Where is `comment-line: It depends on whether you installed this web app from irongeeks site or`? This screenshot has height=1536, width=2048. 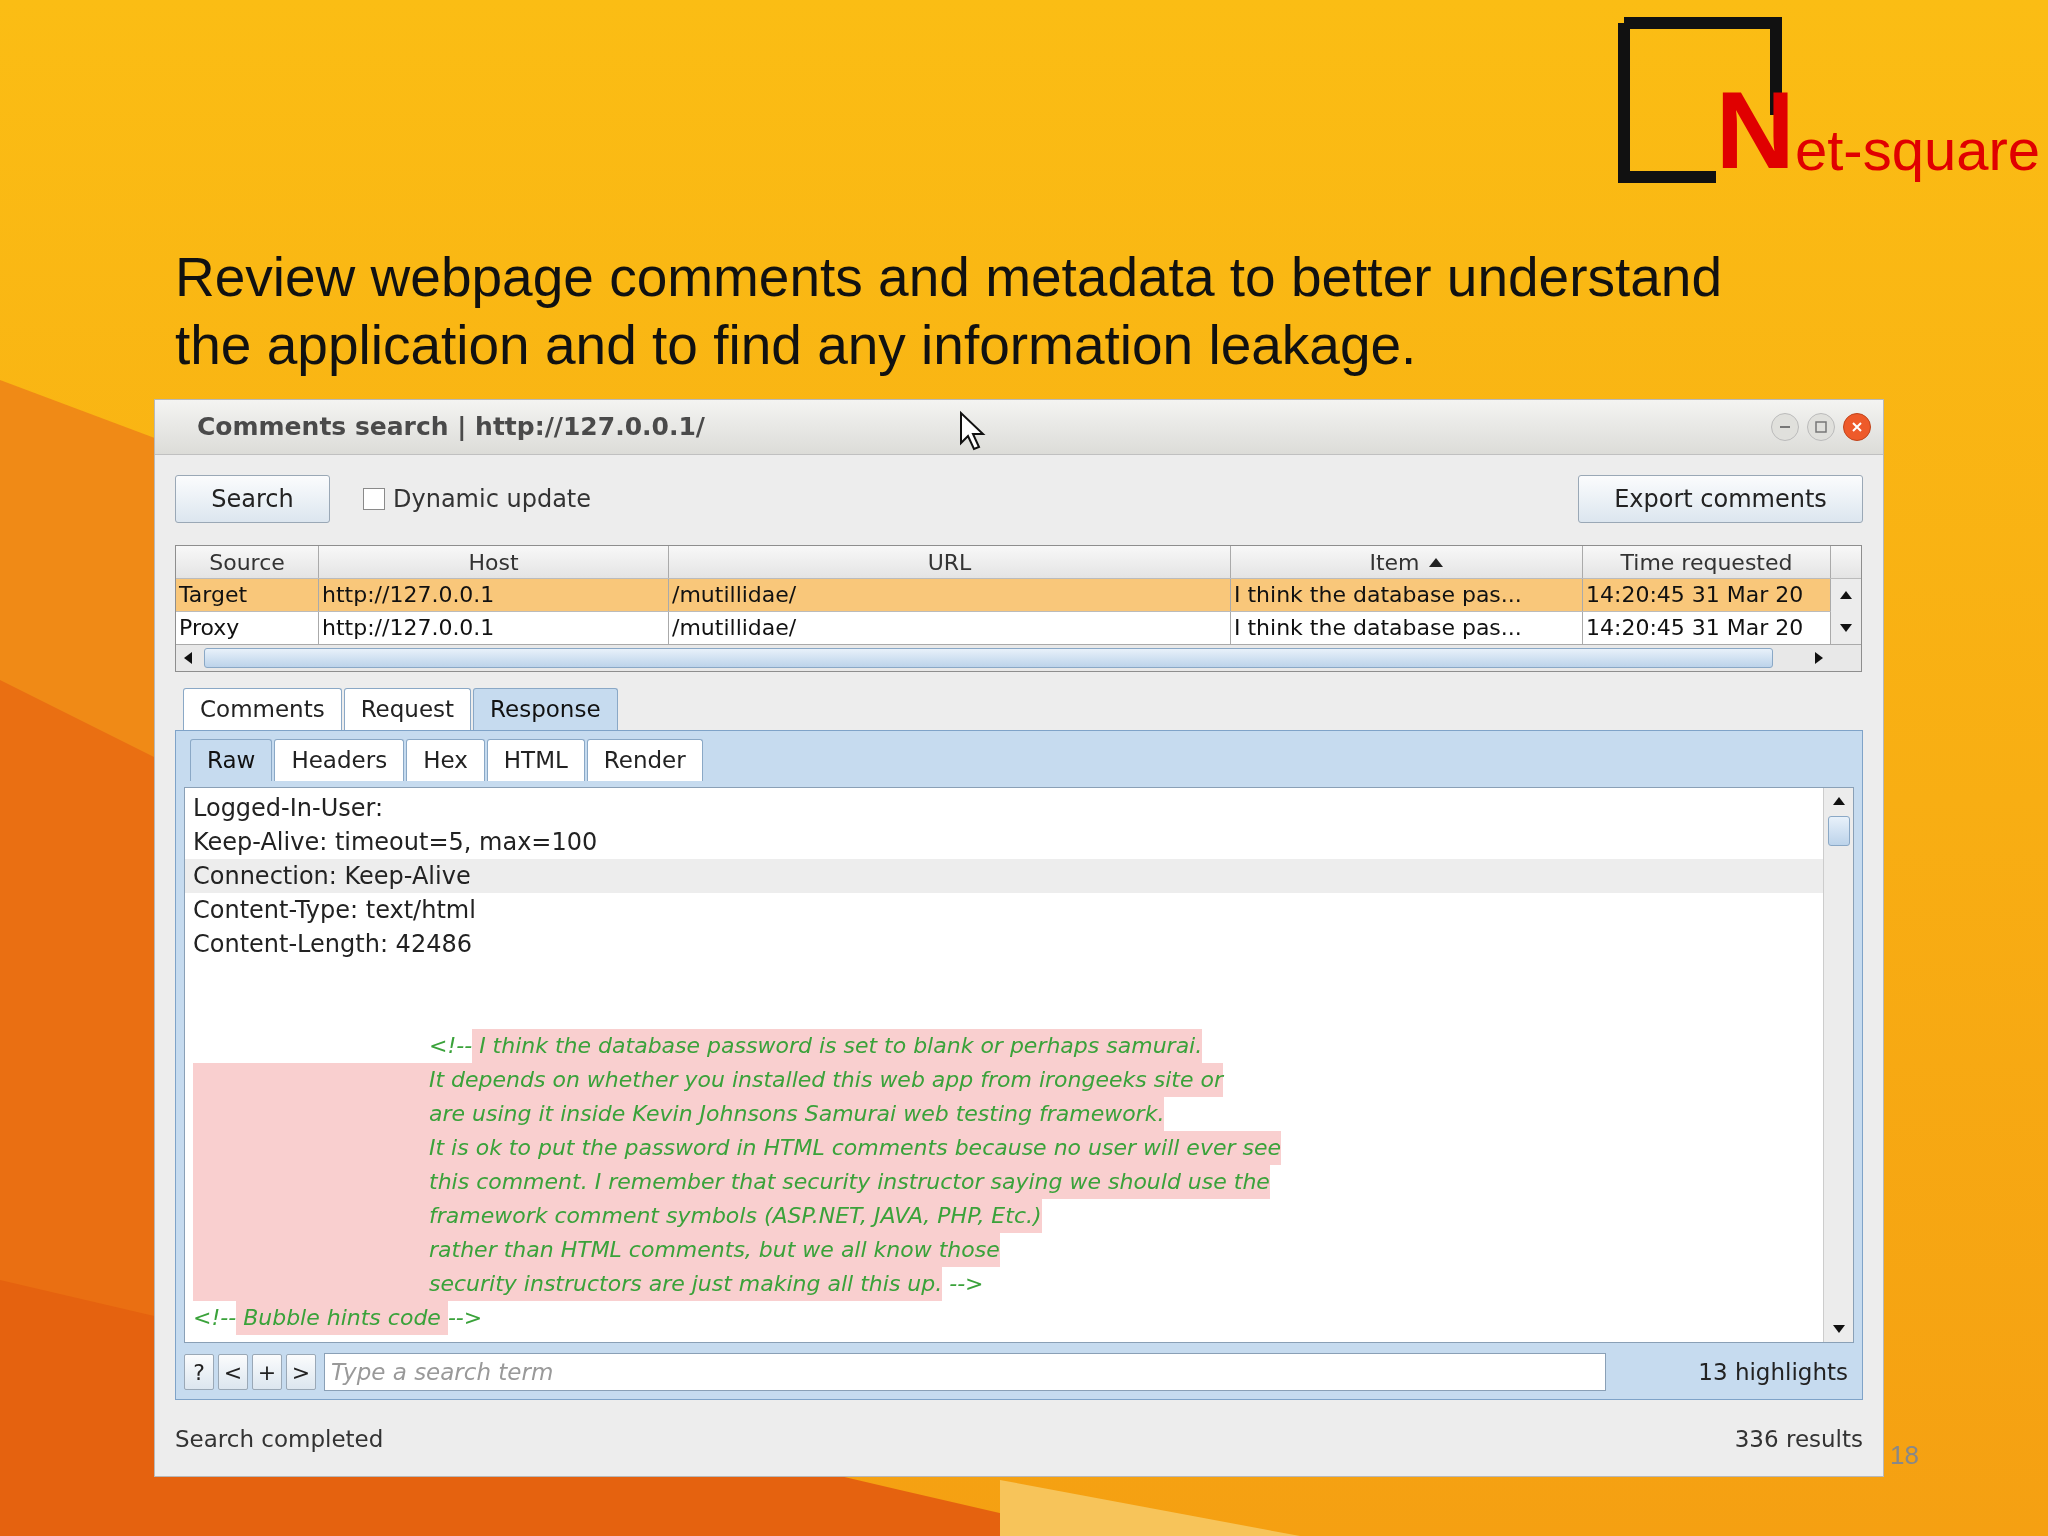 comment-line: It depends on whether you installed this web app from irongeeks site or is located at coordinates (708, 1080).